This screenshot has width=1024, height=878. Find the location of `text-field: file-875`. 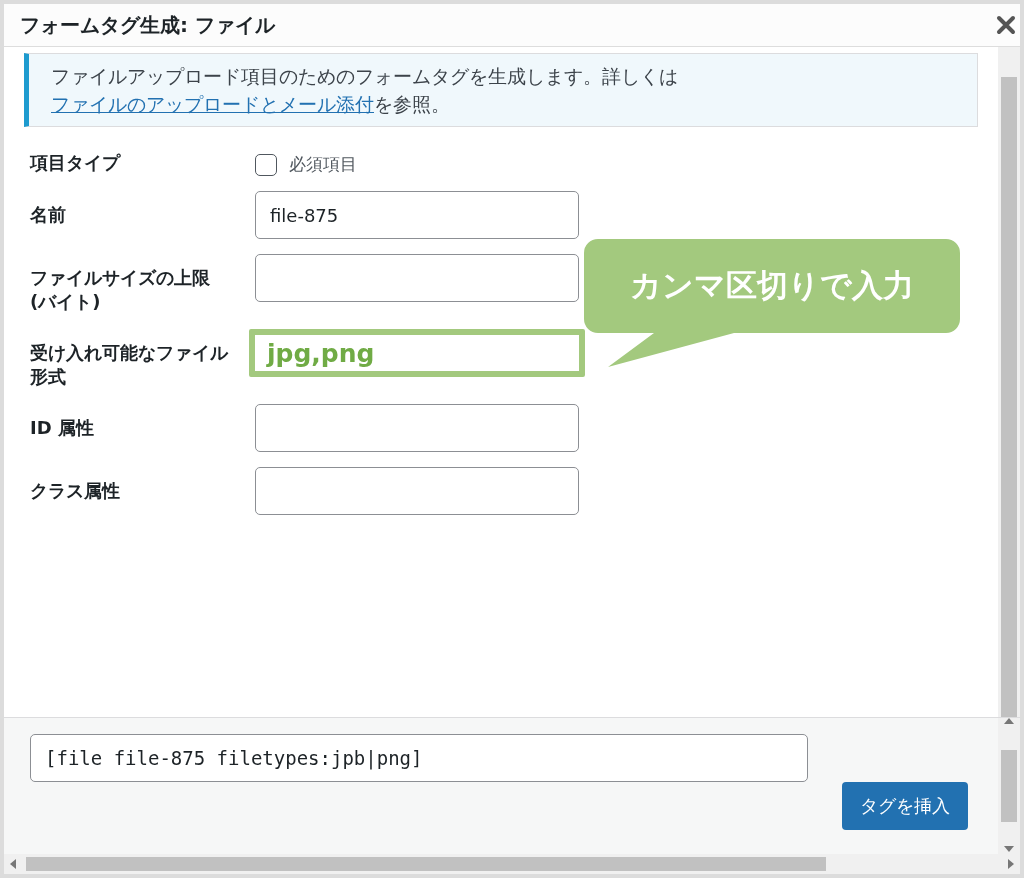

text-field: file-875 is located at coordinates (417, 215).